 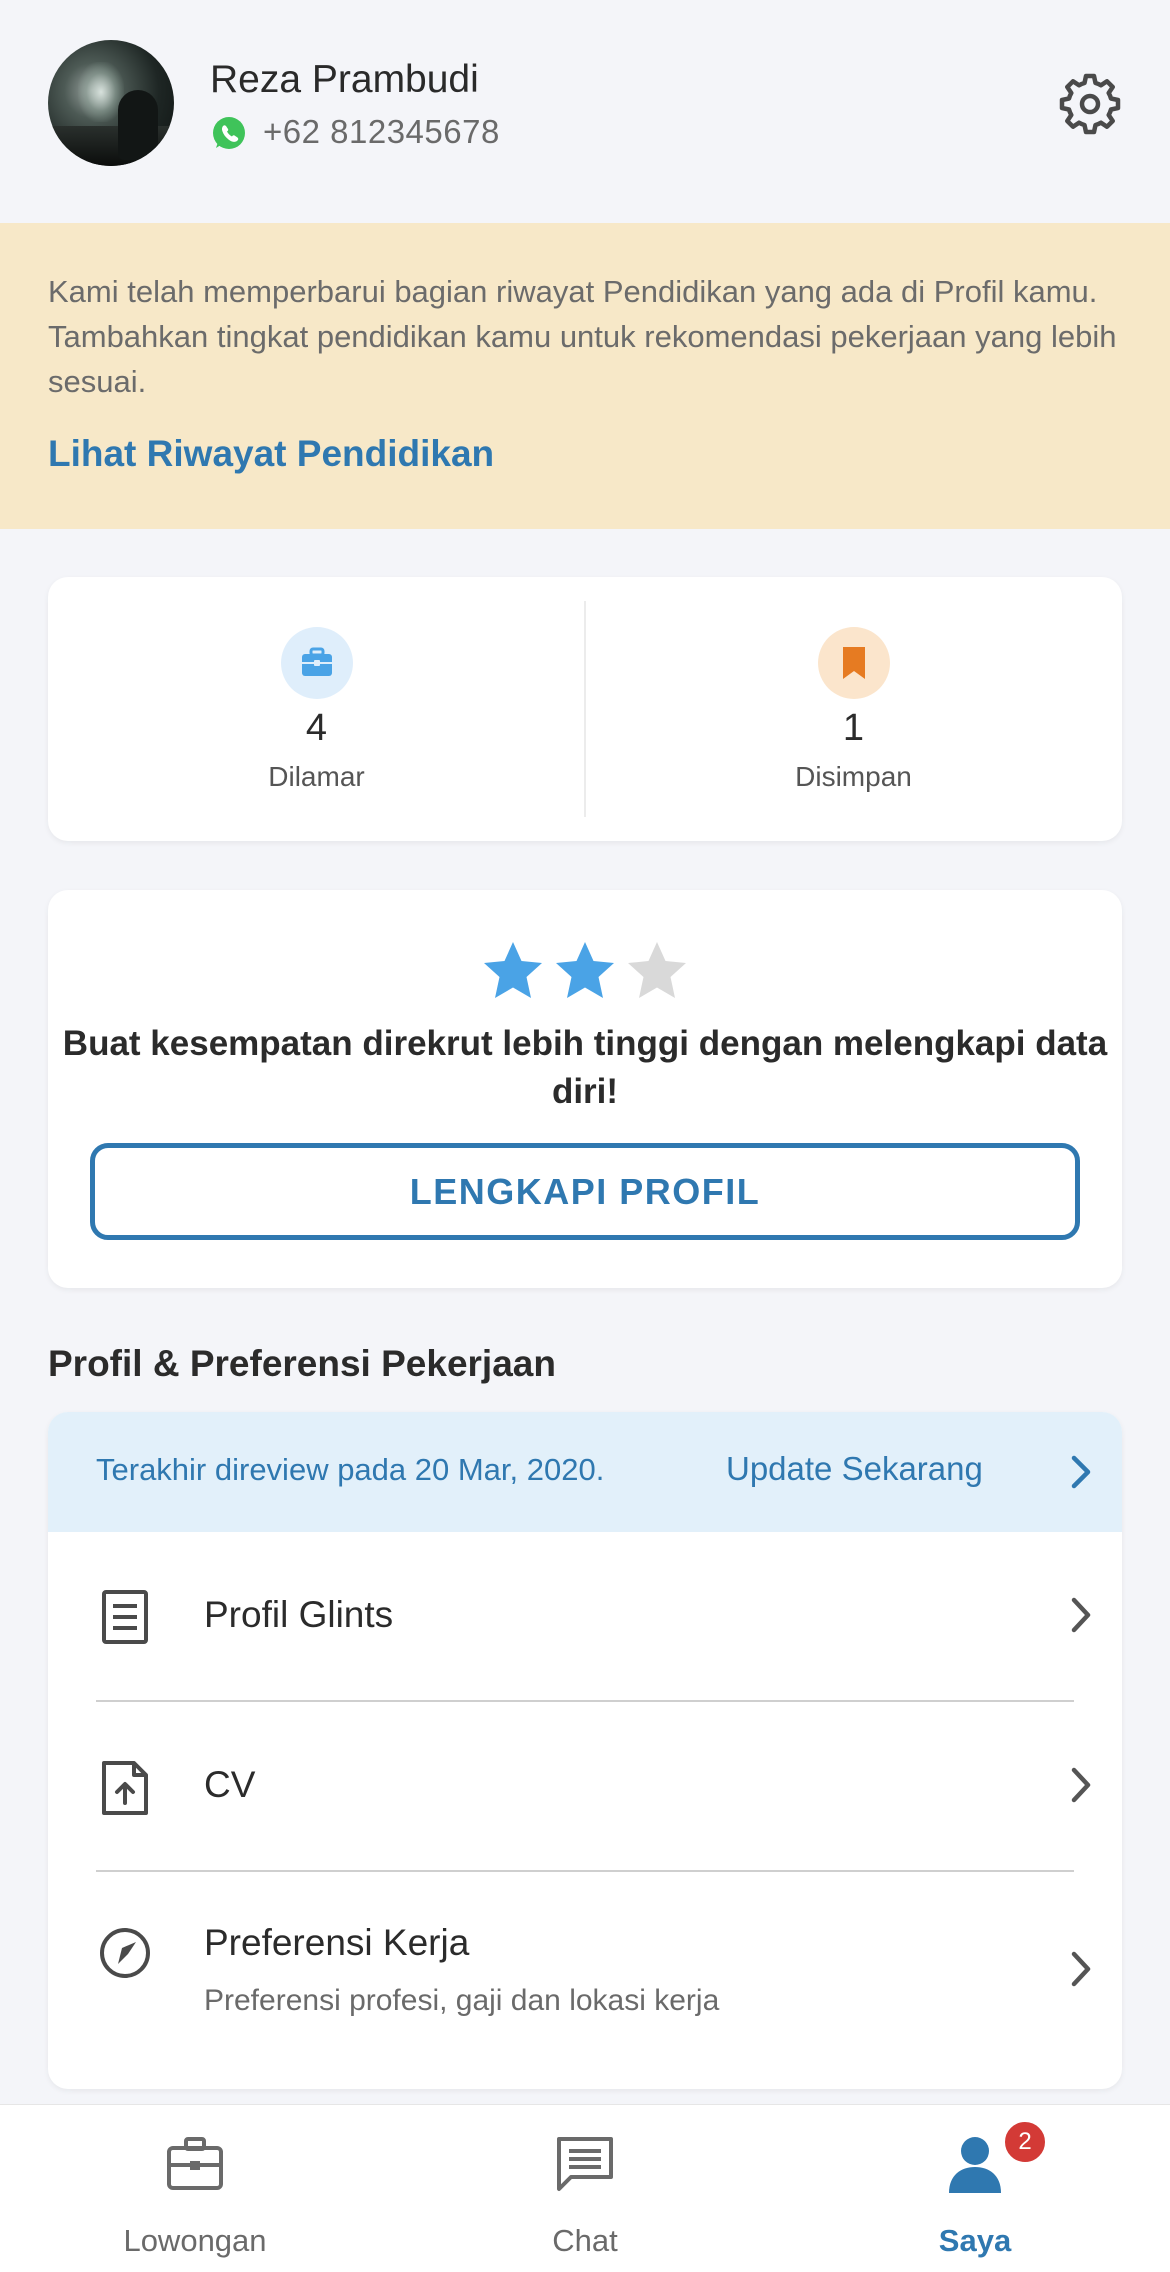 What do you see at coordinates (585, 2164) in the screenshot?
I see `chat-icon` at bounding box center [585, 2164].